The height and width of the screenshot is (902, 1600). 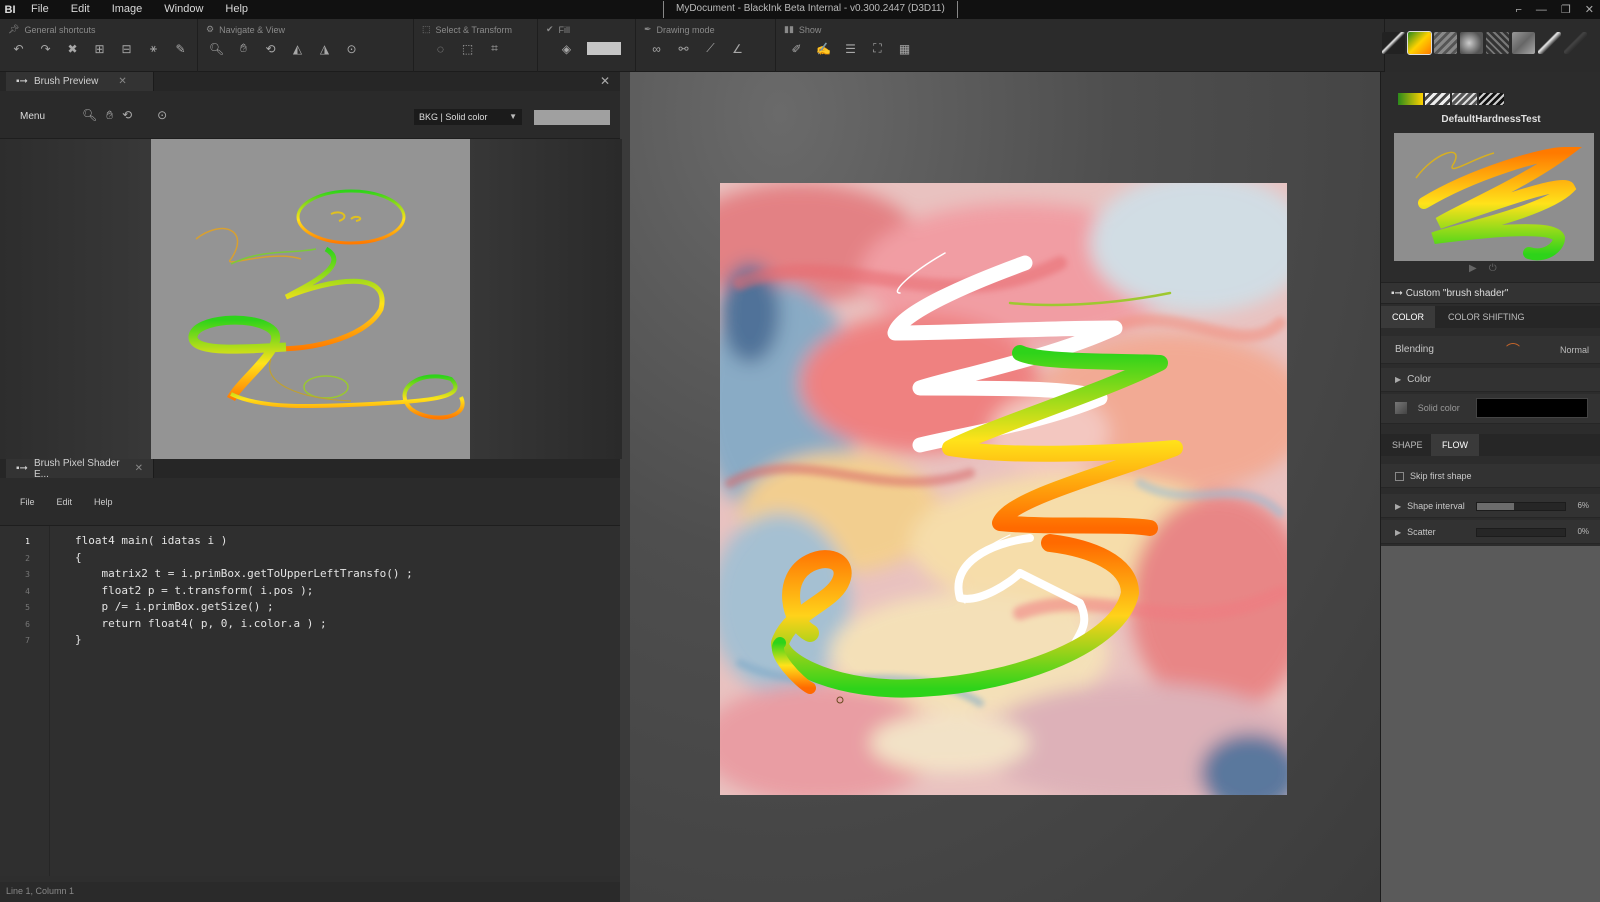 What do you see at coordinates (1473, 268) in the screenshot?
I see `play-icon: ▶` at bounding box center [1473, 268].